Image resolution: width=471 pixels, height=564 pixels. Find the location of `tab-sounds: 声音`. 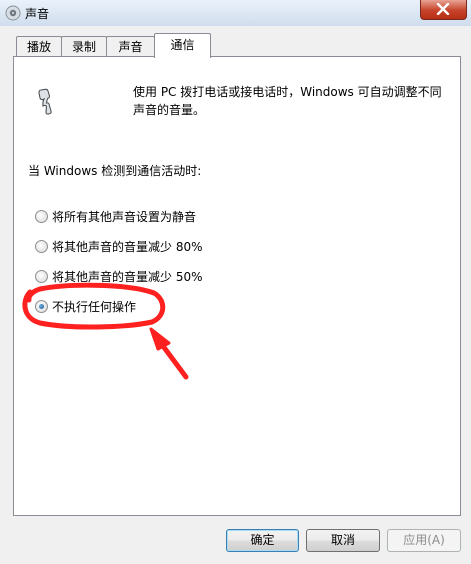

tab-sounds: 声音 is located at coordinates (130, 46).